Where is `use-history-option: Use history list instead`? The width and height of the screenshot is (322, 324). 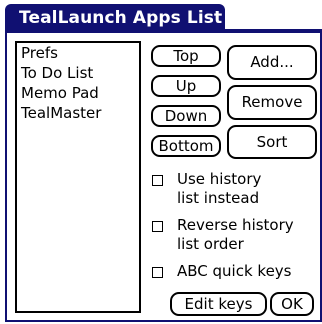 use-history-option: Use history list instead is located at coordinates (232, 192).